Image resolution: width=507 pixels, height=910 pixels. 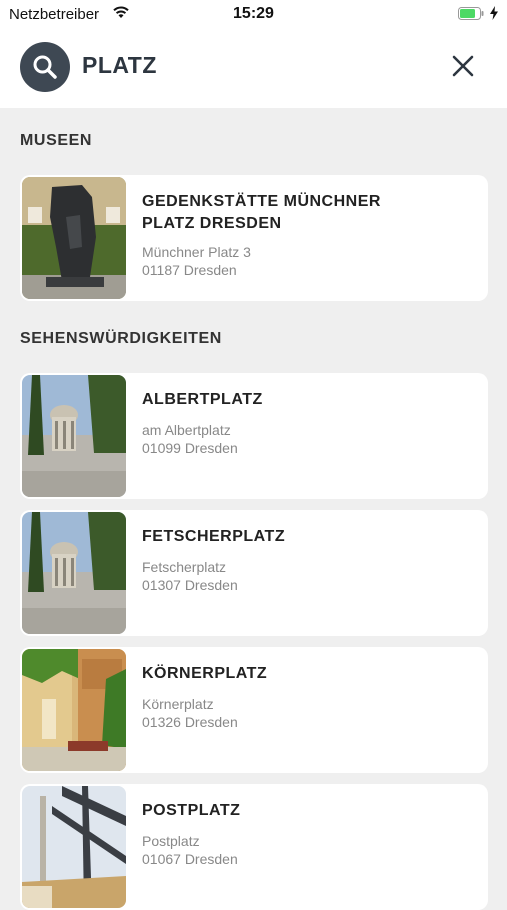 What do you see at coordinates (254, 436) in the screenshot?
I see `result-card: ALBERTPLATZ am Albertplatz 01099 Dresden` at bounding box center [254, 436].